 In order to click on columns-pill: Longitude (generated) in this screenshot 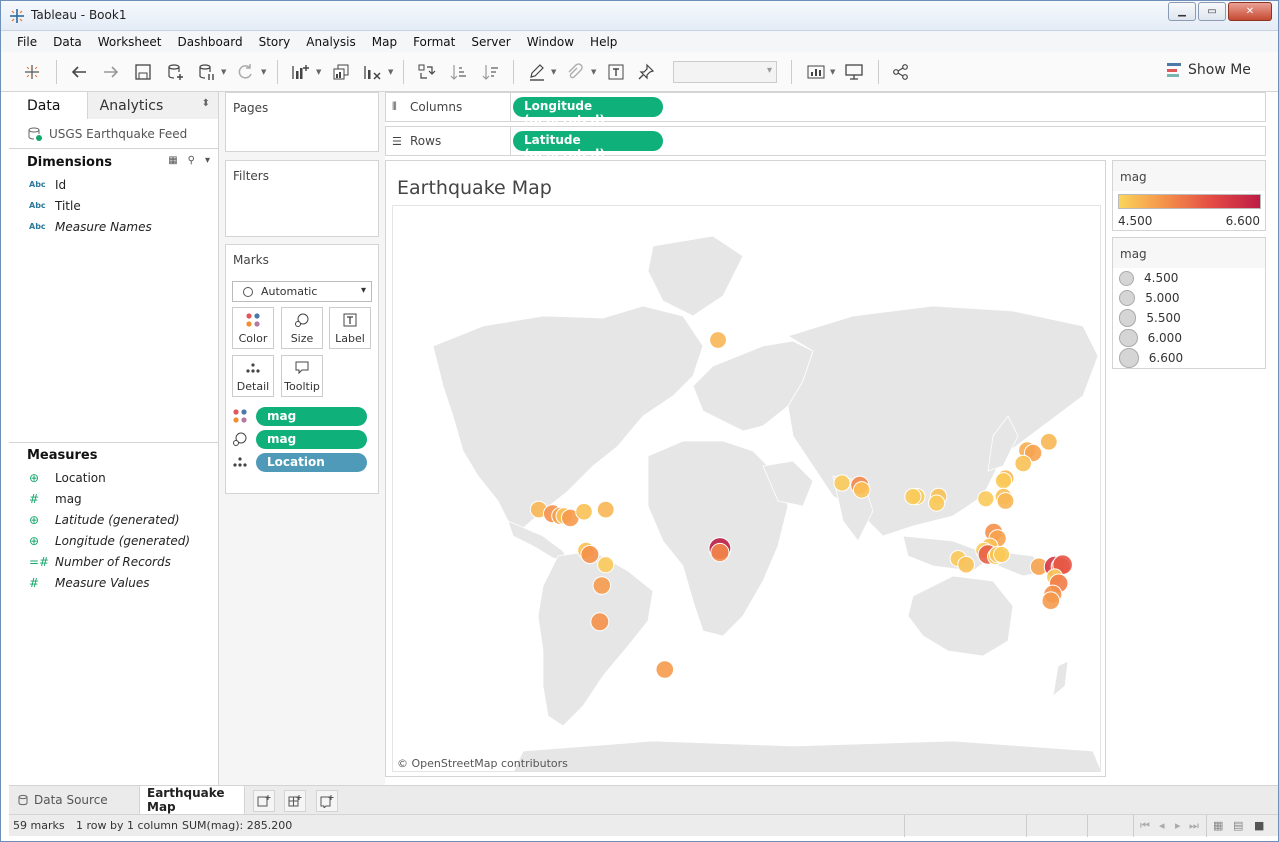, I will do `click(588, 112)`.